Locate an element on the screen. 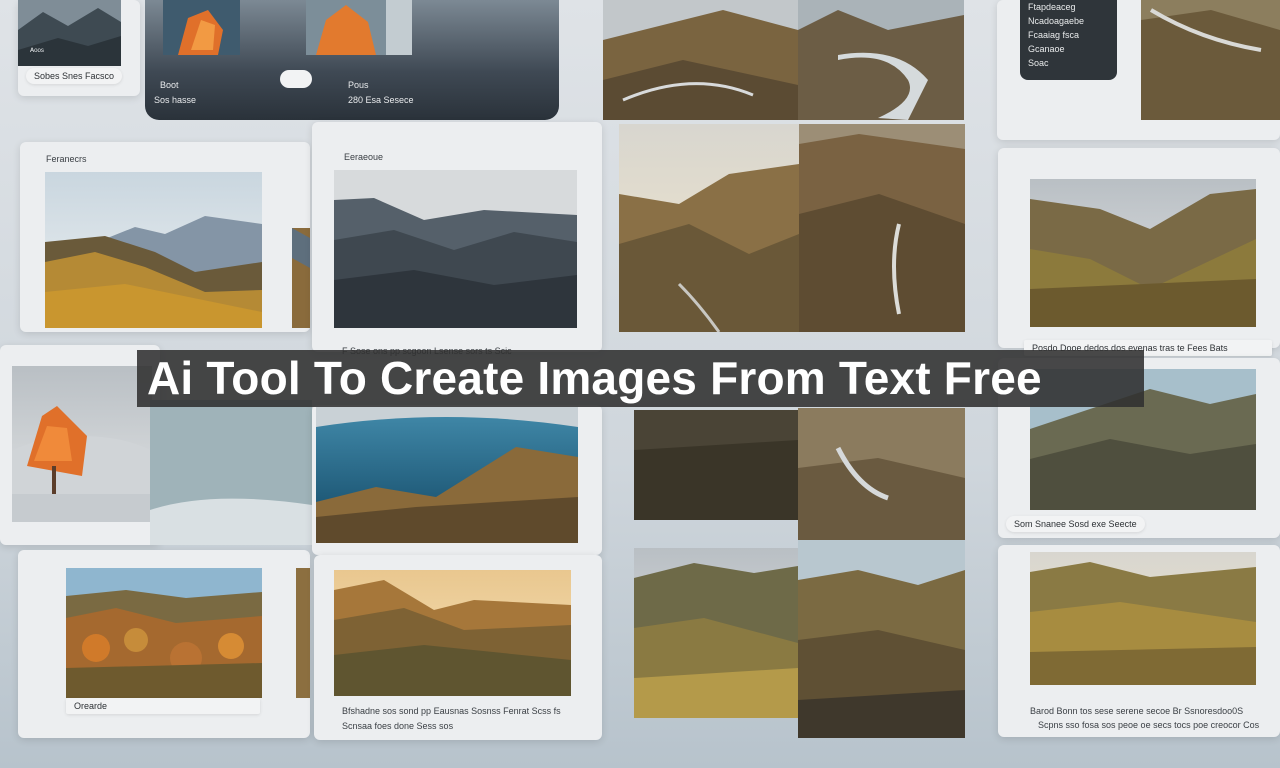 Image resolution: width=1280 pixels, height=768 pixels. bottom-left-side-strip is located at coordinates (303, 633).